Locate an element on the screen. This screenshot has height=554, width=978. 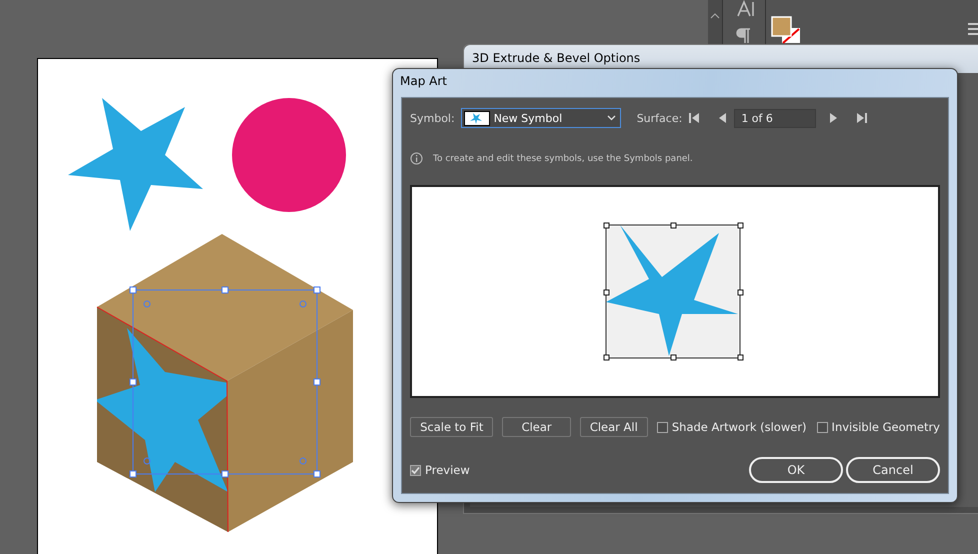
next-surface-icon is located at coordinates (833, 118).